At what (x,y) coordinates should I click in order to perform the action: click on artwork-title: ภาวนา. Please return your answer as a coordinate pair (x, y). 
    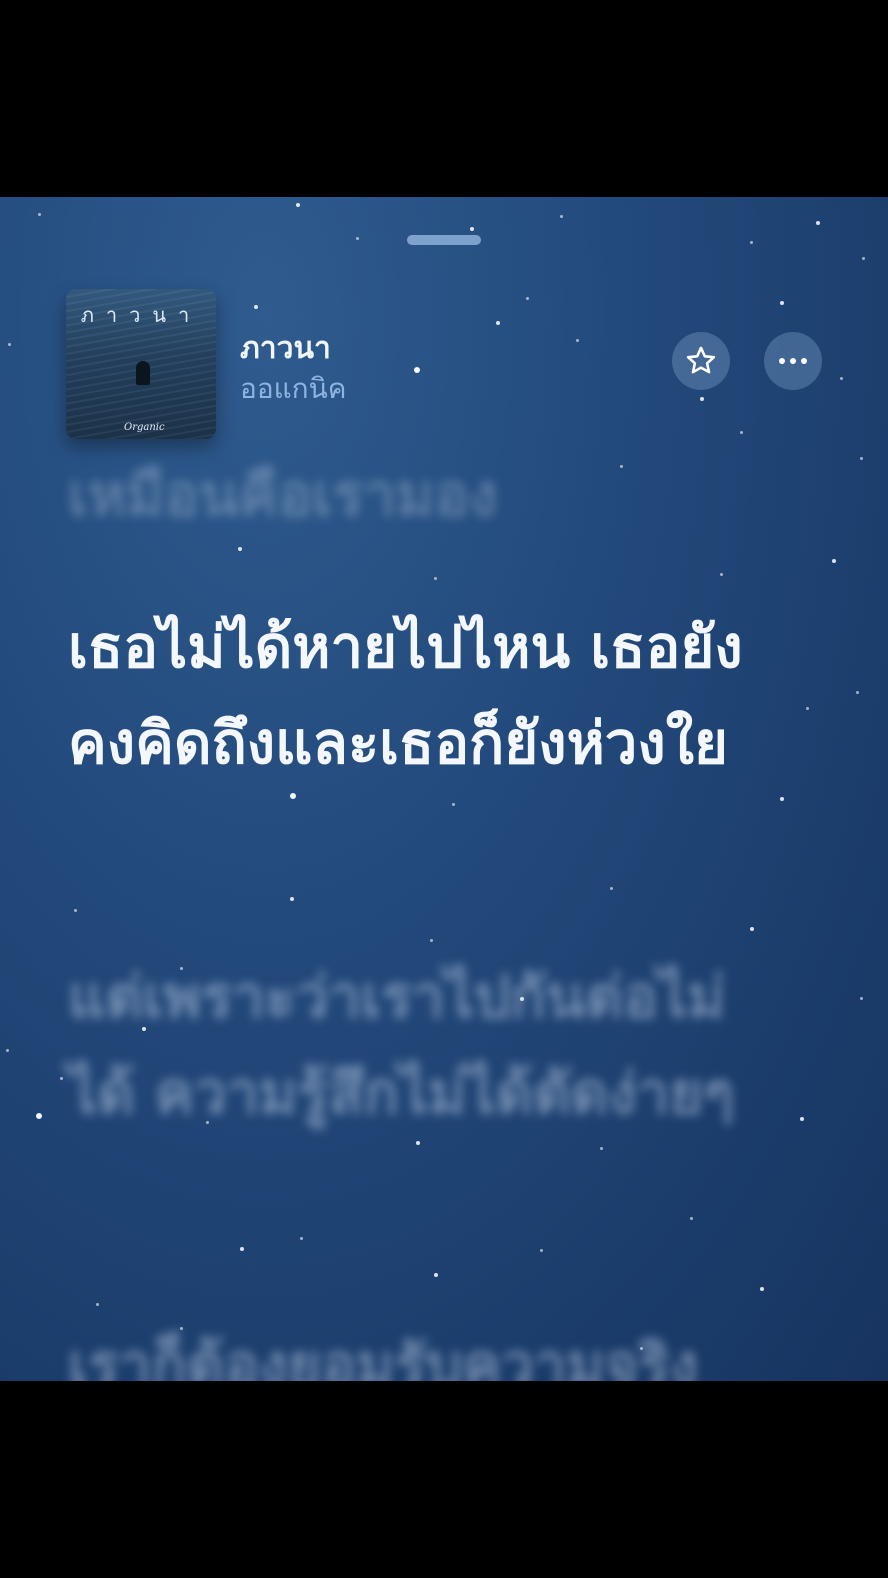
    Looking at the image, I should click on (141, 315).